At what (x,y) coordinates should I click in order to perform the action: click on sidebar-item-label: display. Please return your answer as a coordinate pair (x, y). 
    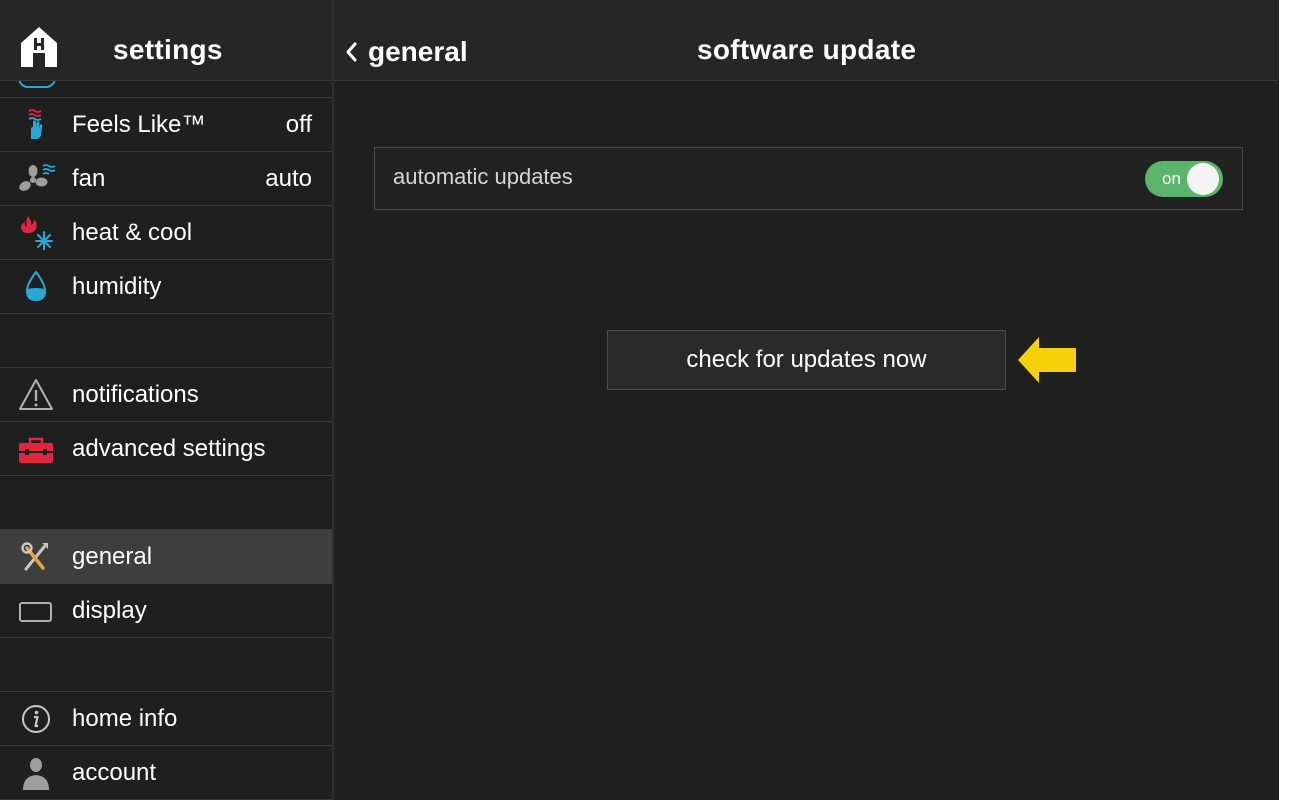
    Looking at the image, I should click on (109, 610).